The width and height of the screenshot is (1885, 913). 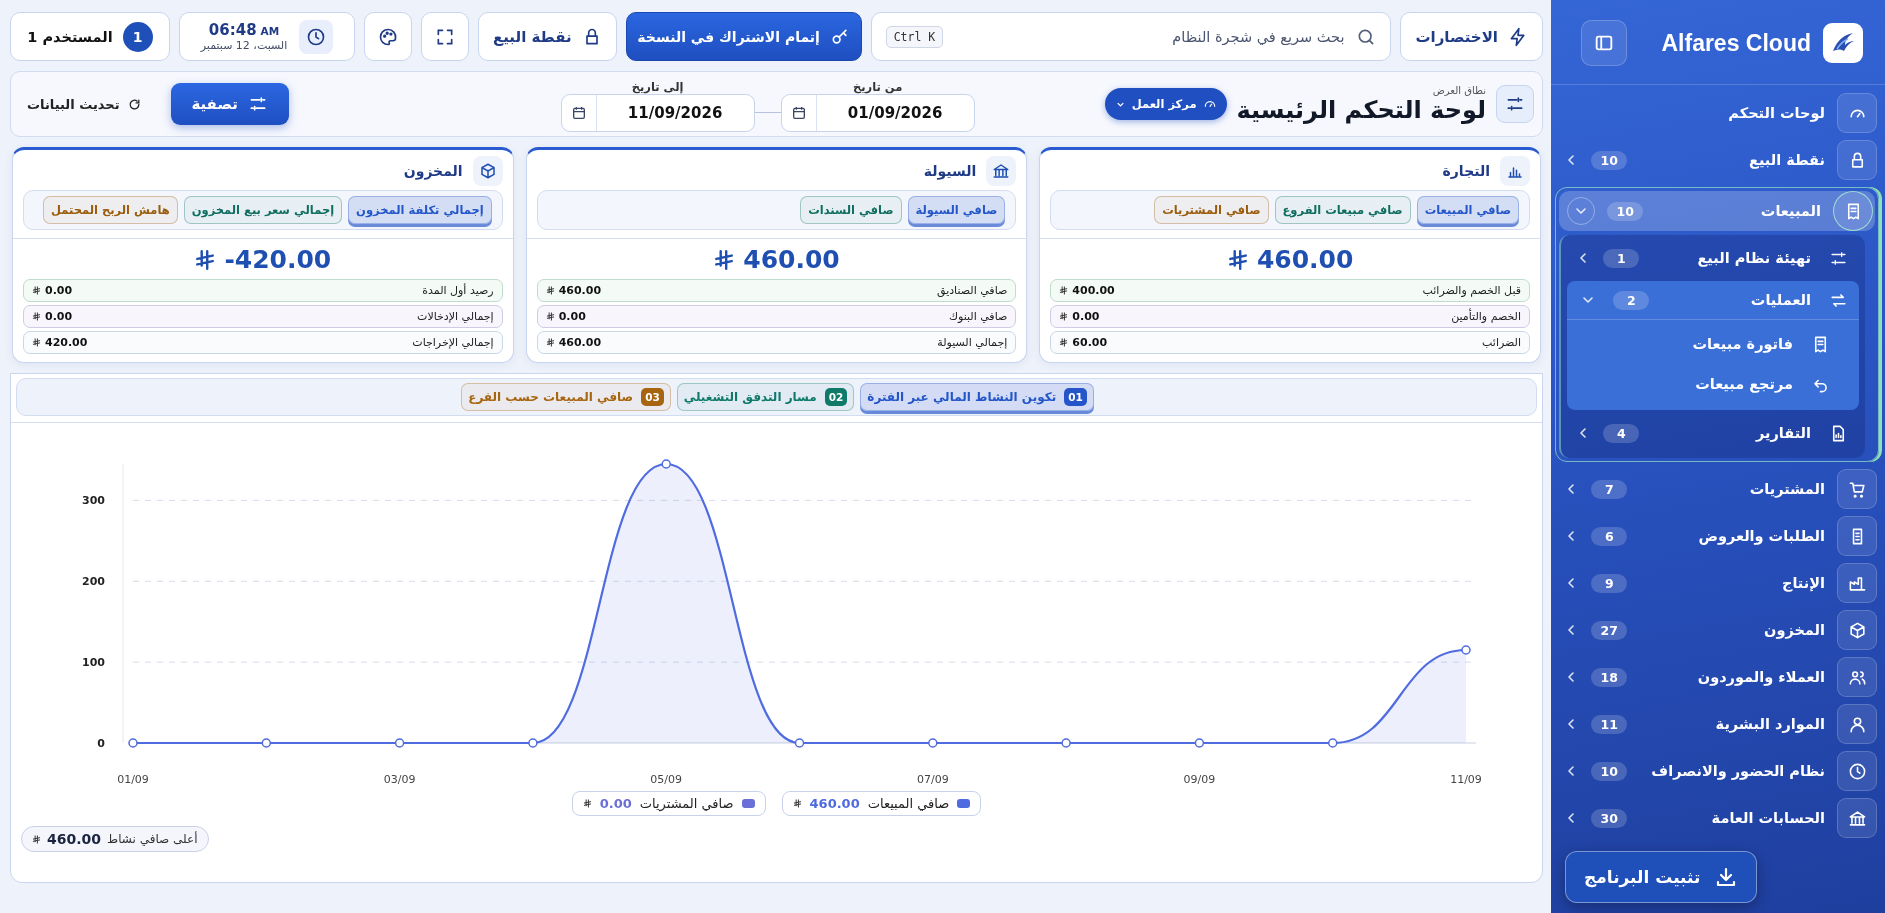 I want to click on refresh-icon, so click(x=134, y=104).